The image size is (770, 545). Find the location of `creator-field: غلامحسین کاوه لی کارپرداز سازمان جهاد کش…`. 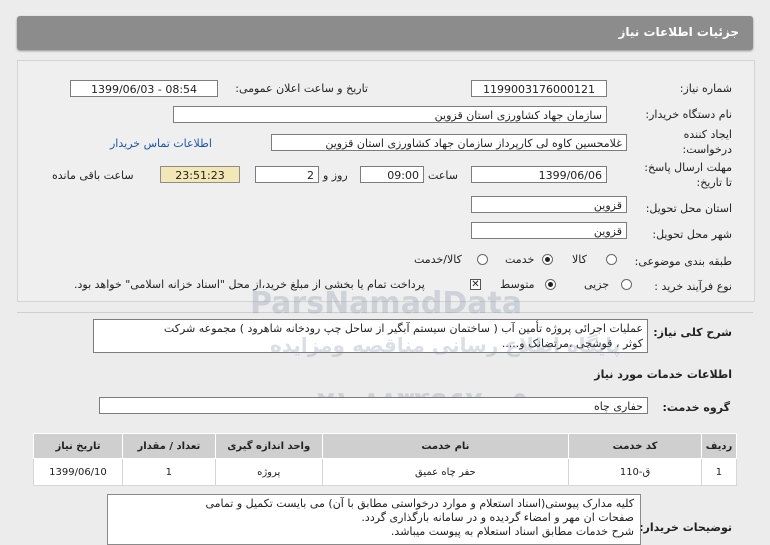

creator-field: غلامحسین کاوه لی کارپرداز سازمان جهاد کش… is located at coordinates (449, 142).